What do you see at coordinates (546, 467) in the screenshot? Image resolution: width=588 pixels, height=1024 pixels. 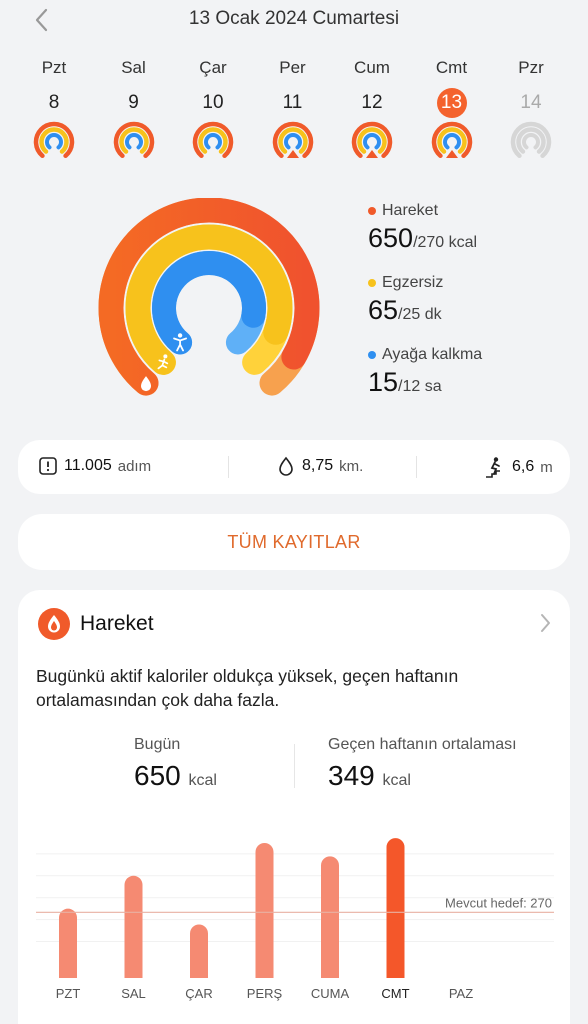 I see `climb-unit: m` at bounding box center [546, 467].